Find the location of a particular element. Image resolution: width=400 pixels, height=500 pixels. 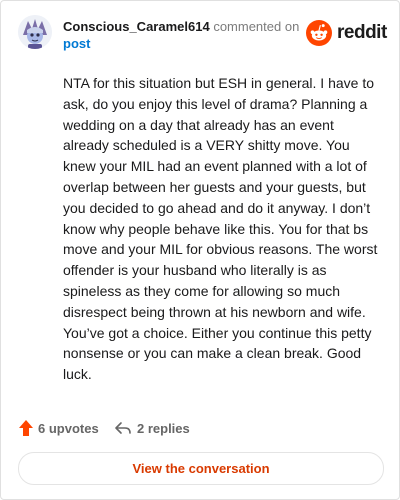

brand-name: reddit is located at coordinates (362, 32).